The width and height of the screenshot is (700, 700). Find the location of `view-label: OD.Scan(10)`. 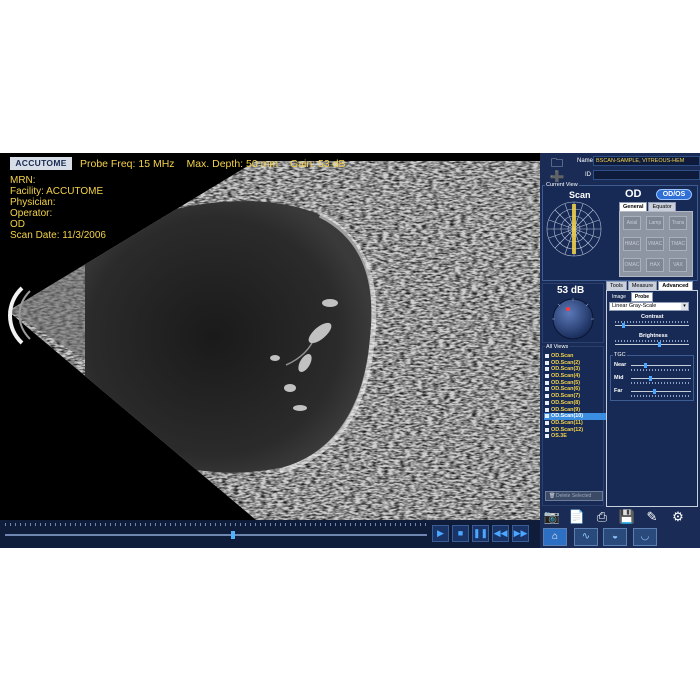

view-label: OD.Scan(10) is located at coordinates (567, 416).